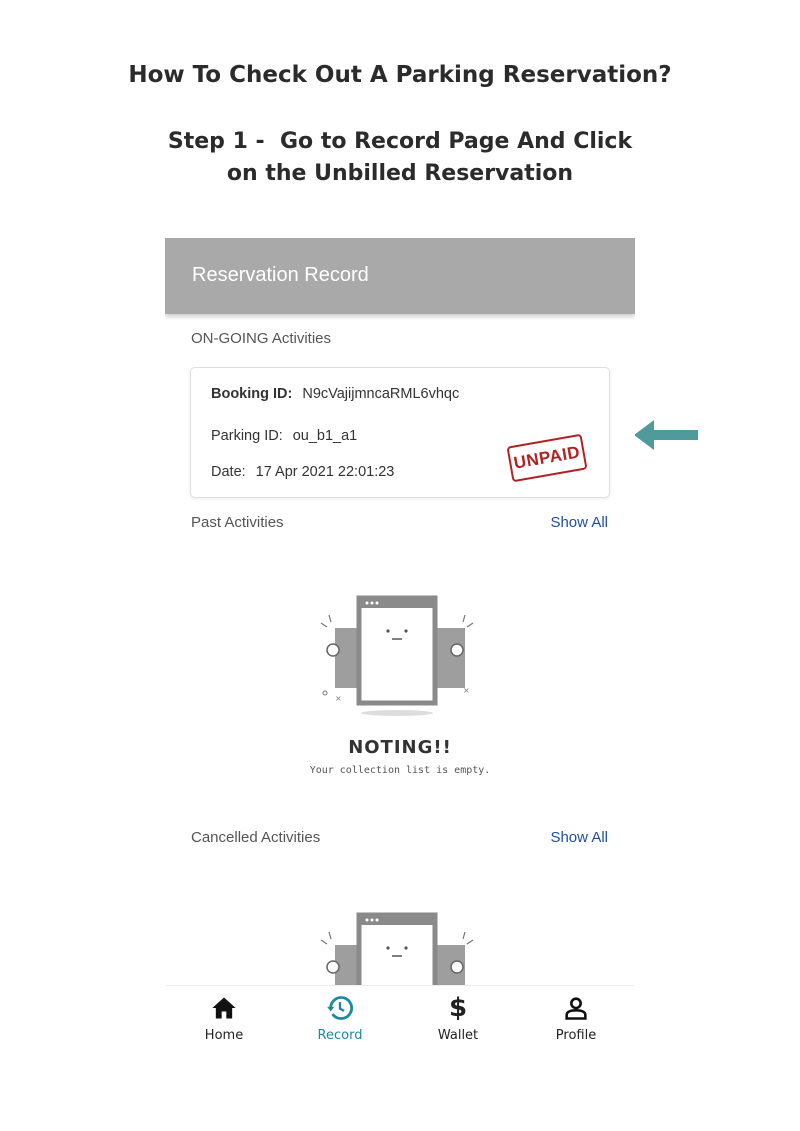 This screenshot has width=800, height=1131. What do you see at coordinates (224, 1008) in the screenshot?
I see `home-icon` at bounding box center [224, 1008].